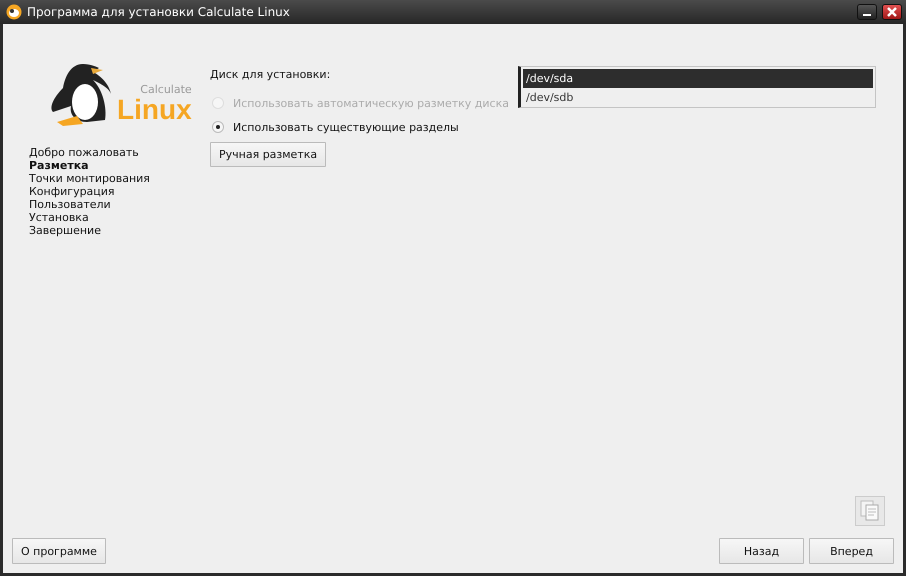 This screenshot has height=576, width=906. I want to click on step-item: Разметка, so click(59, 165).